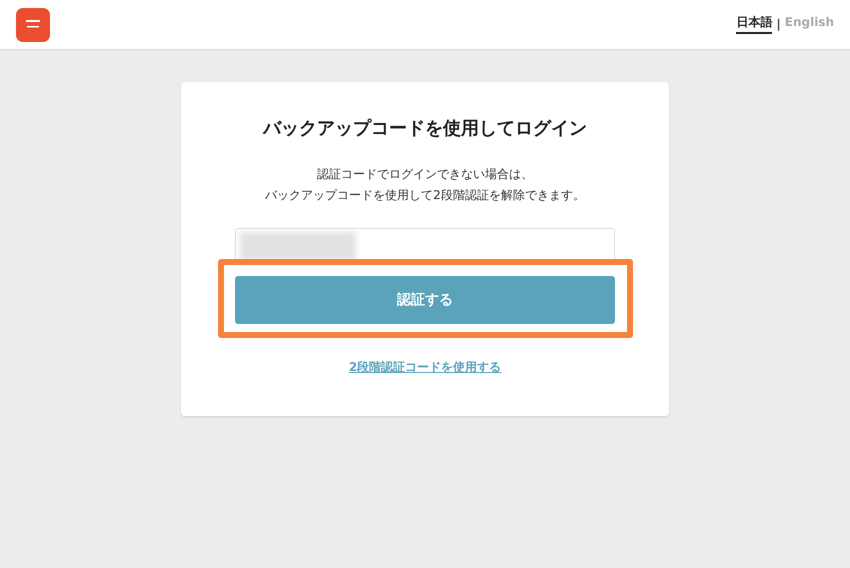  I want to click on language-link: 日本語, so click(754, 24).